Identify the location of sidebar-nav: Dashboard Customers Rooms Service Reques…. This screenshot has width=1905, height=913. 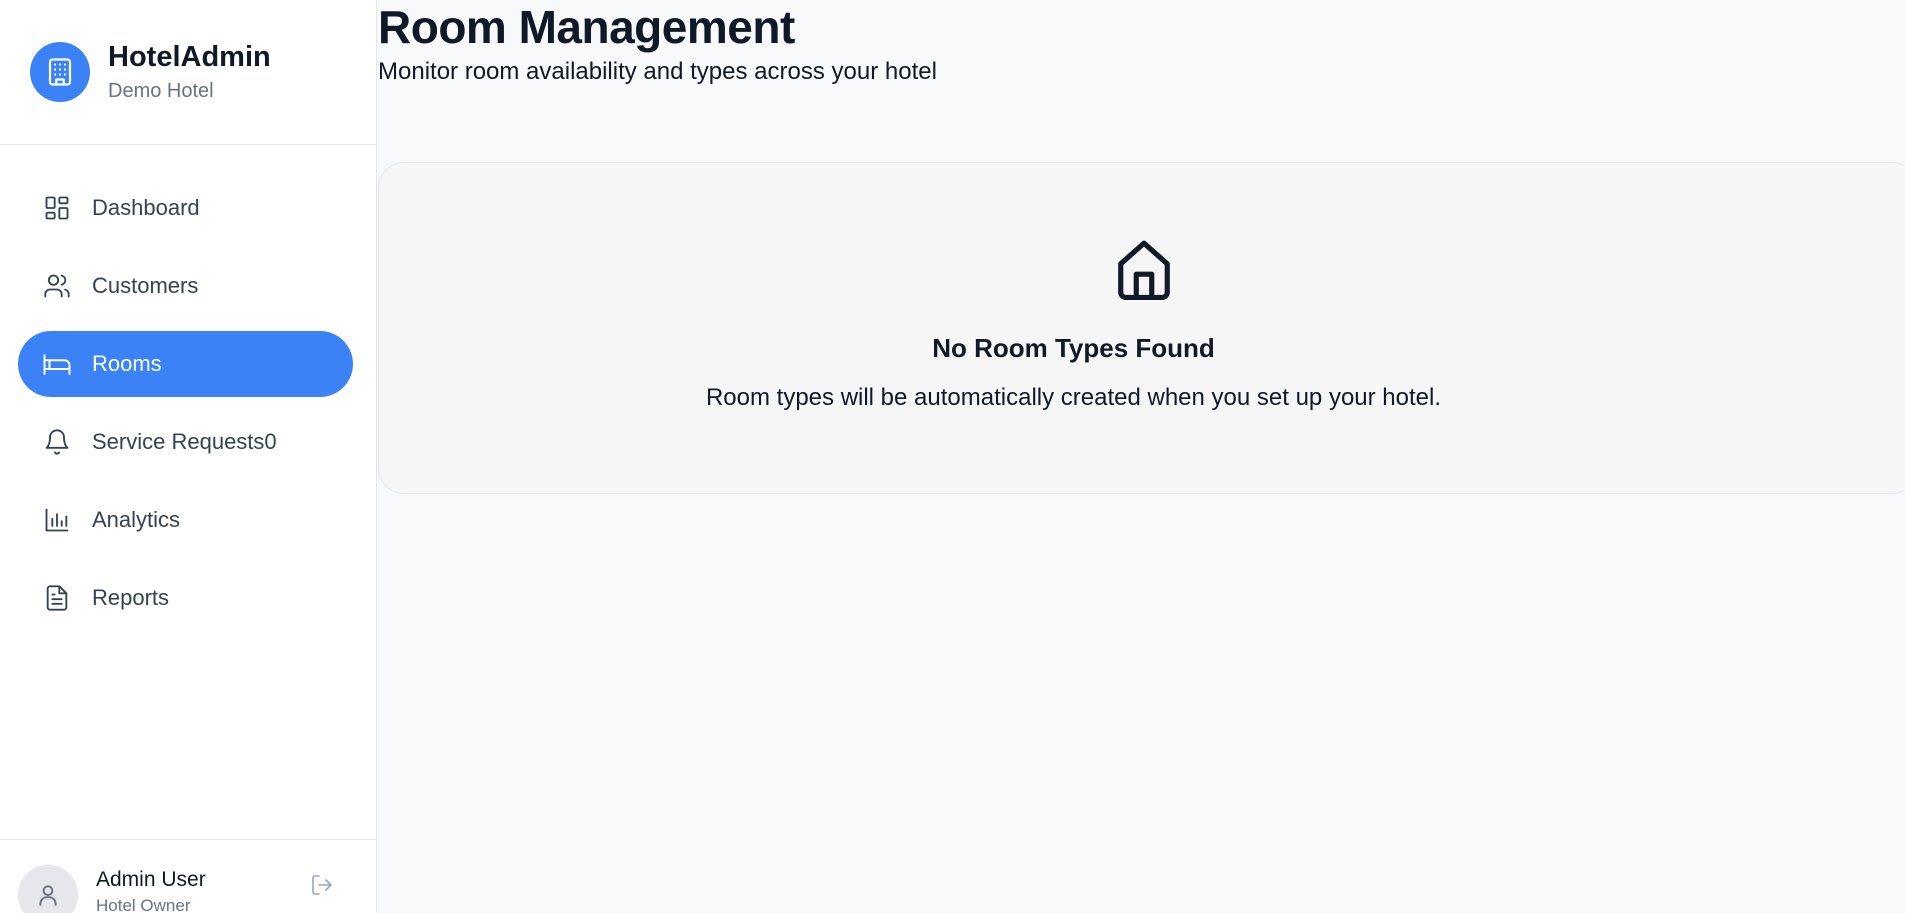
(185, 409).